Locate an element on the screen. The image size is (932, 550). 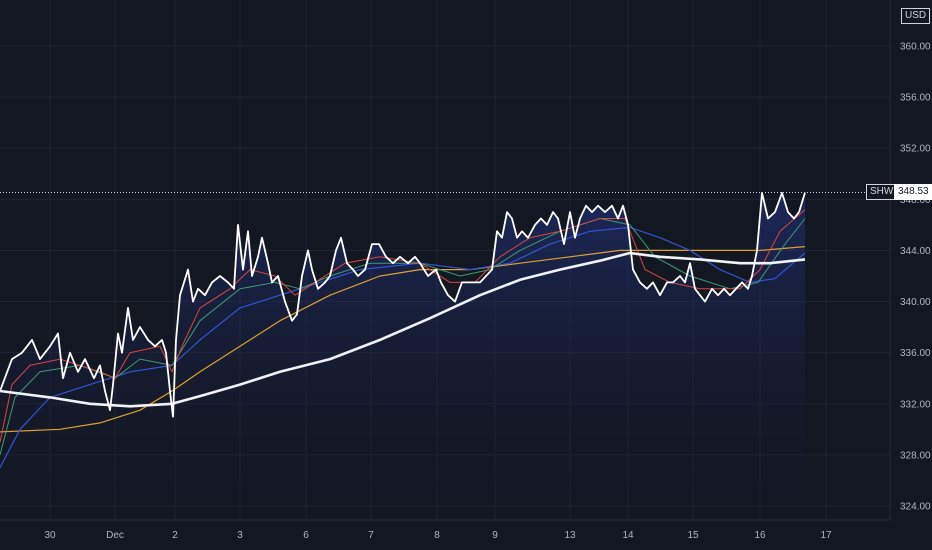
x-tick-label: 9 is located at coordinates (495, 535).